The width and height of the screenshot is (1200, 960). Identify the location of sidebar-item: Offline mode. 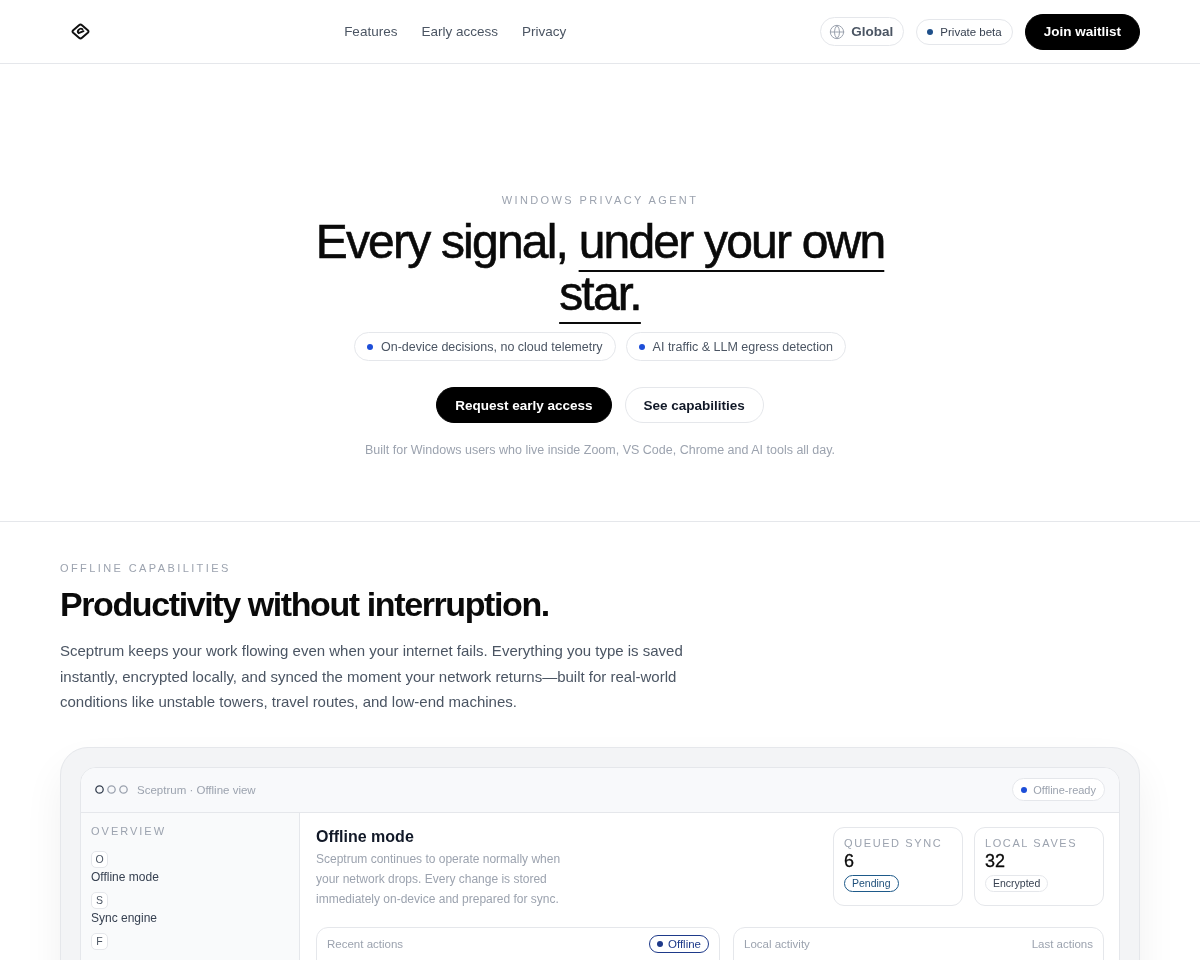
(125, 876).